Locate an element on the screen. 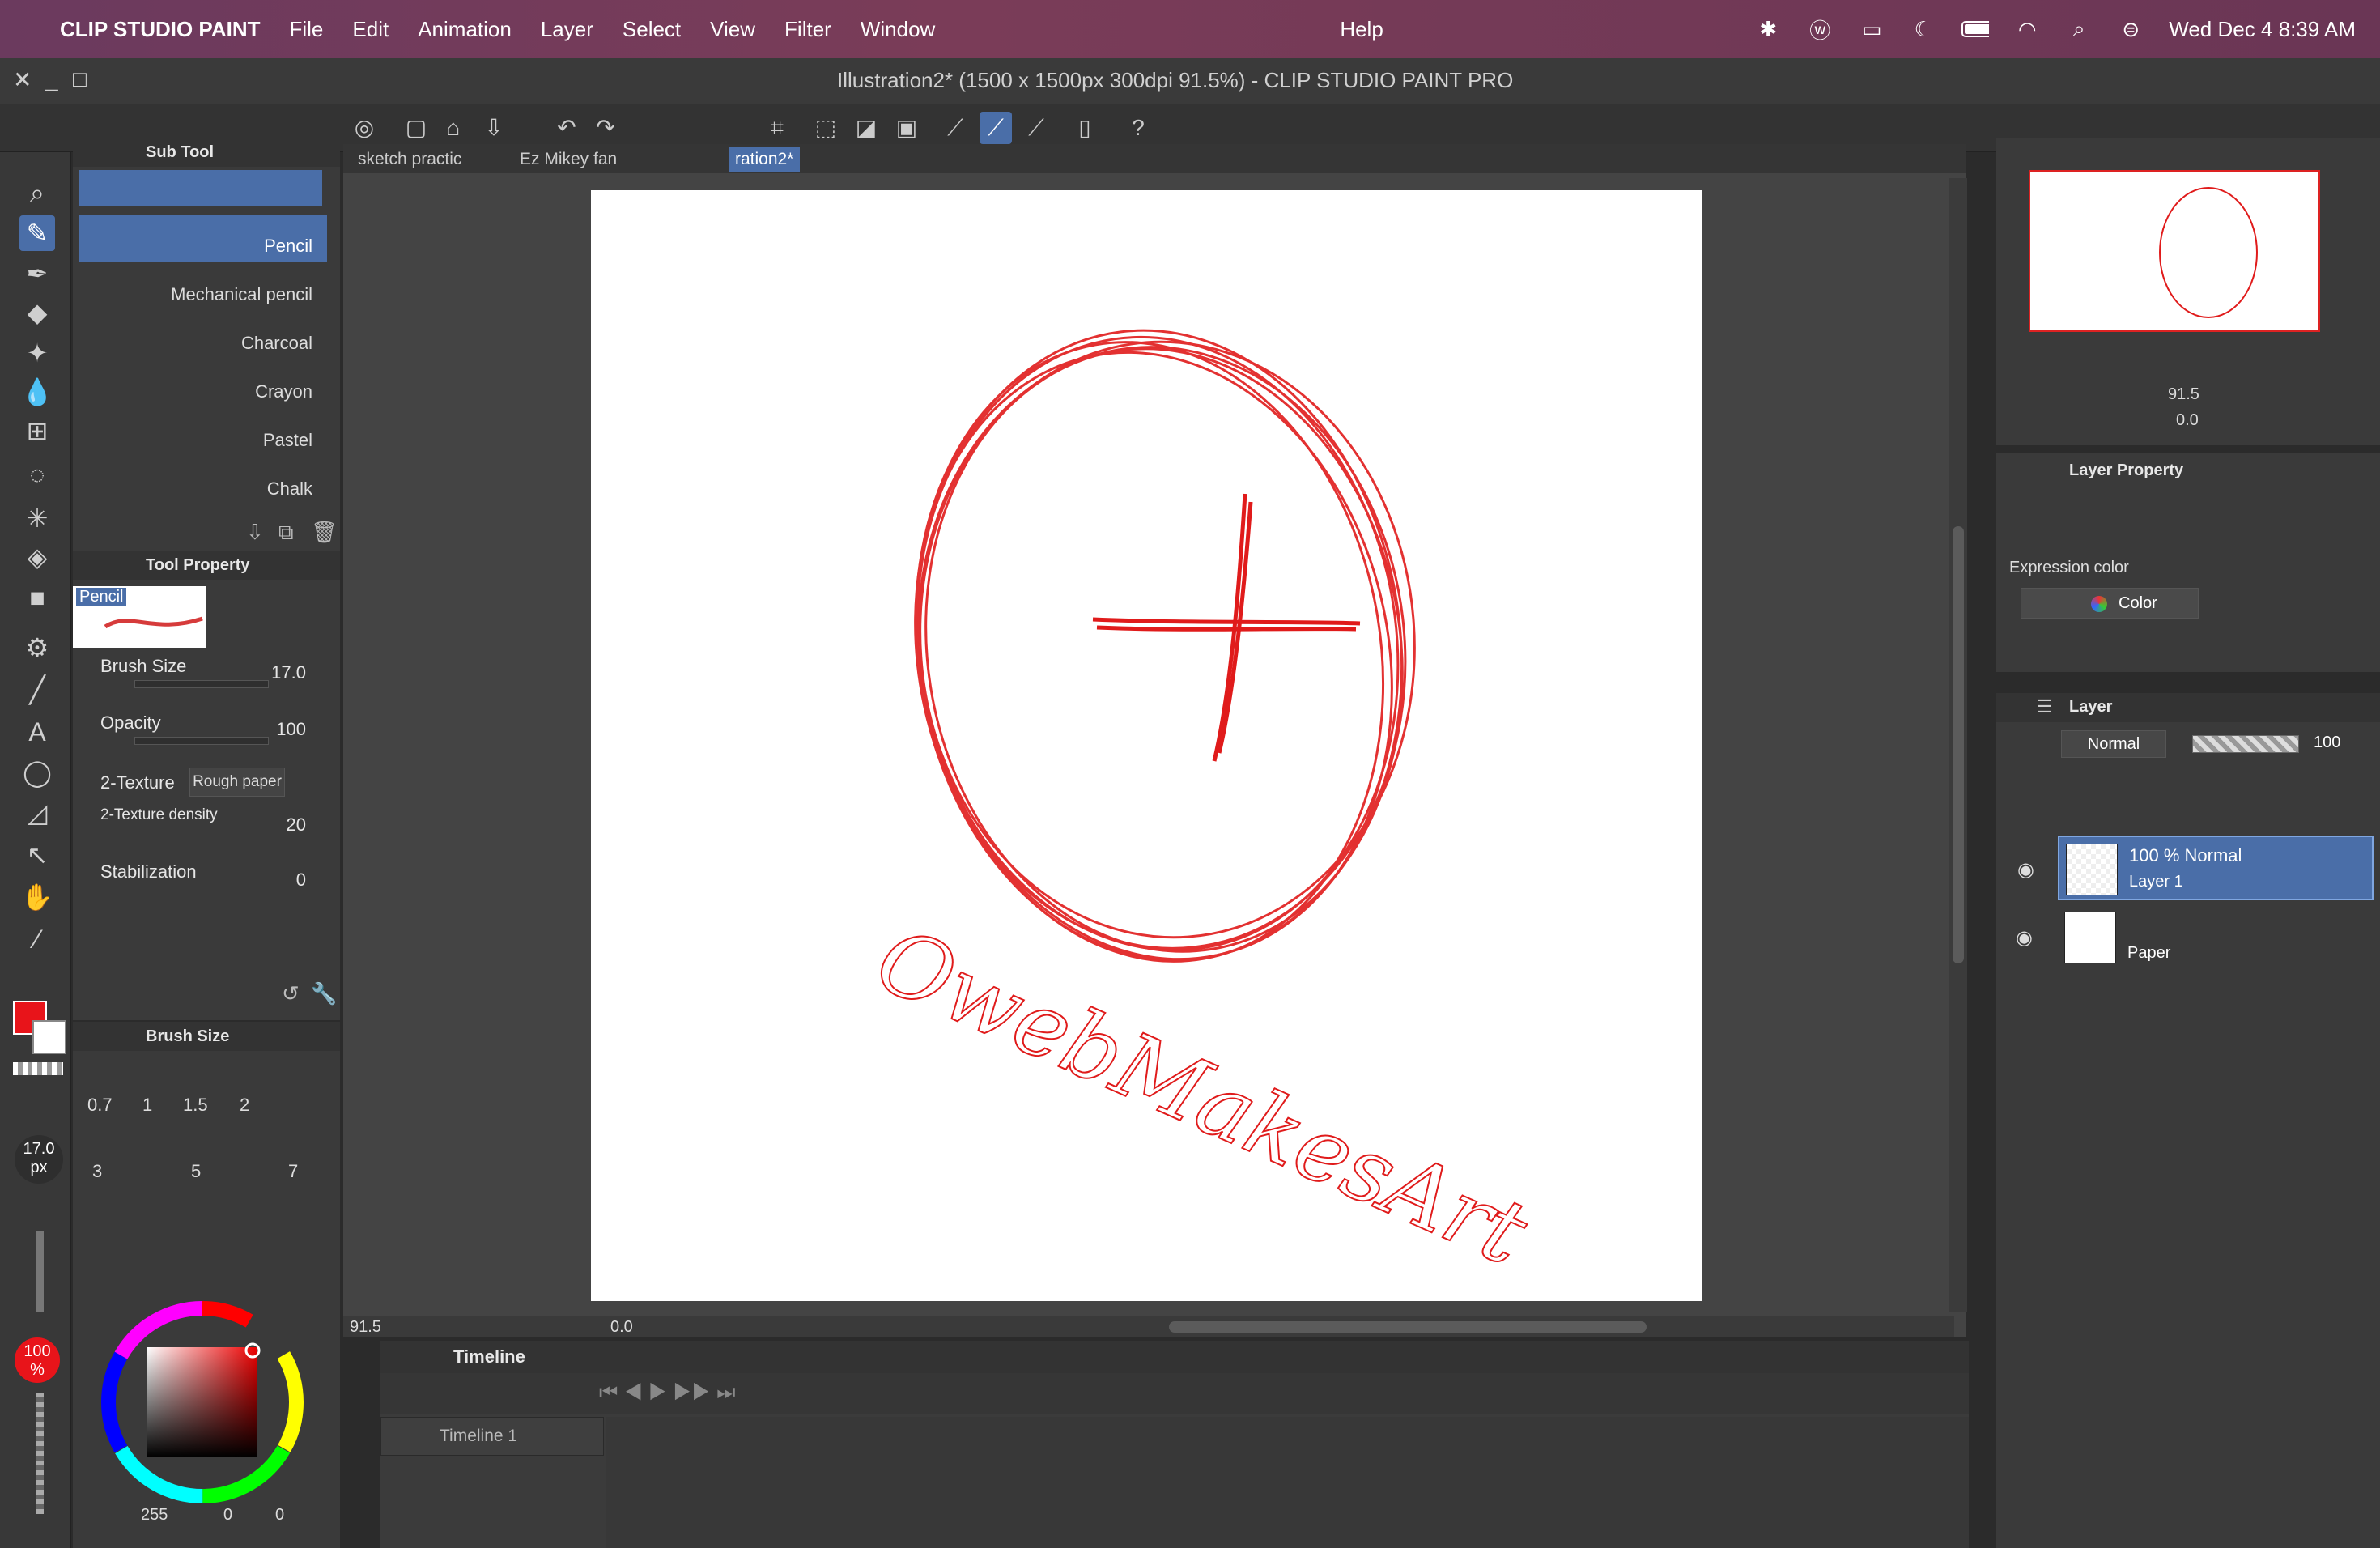 Image resolution: width=2380 pixels, height=1548 pixels. brush-preset-2: 1.5 is located at coordinates (195, 1106).